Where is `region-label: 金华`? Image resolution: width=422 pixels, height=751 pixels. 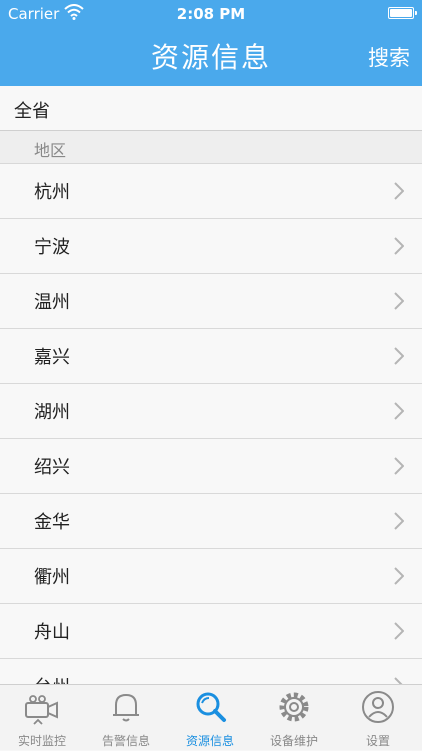 region-label: 金华 is located at coordinates (52, 522).